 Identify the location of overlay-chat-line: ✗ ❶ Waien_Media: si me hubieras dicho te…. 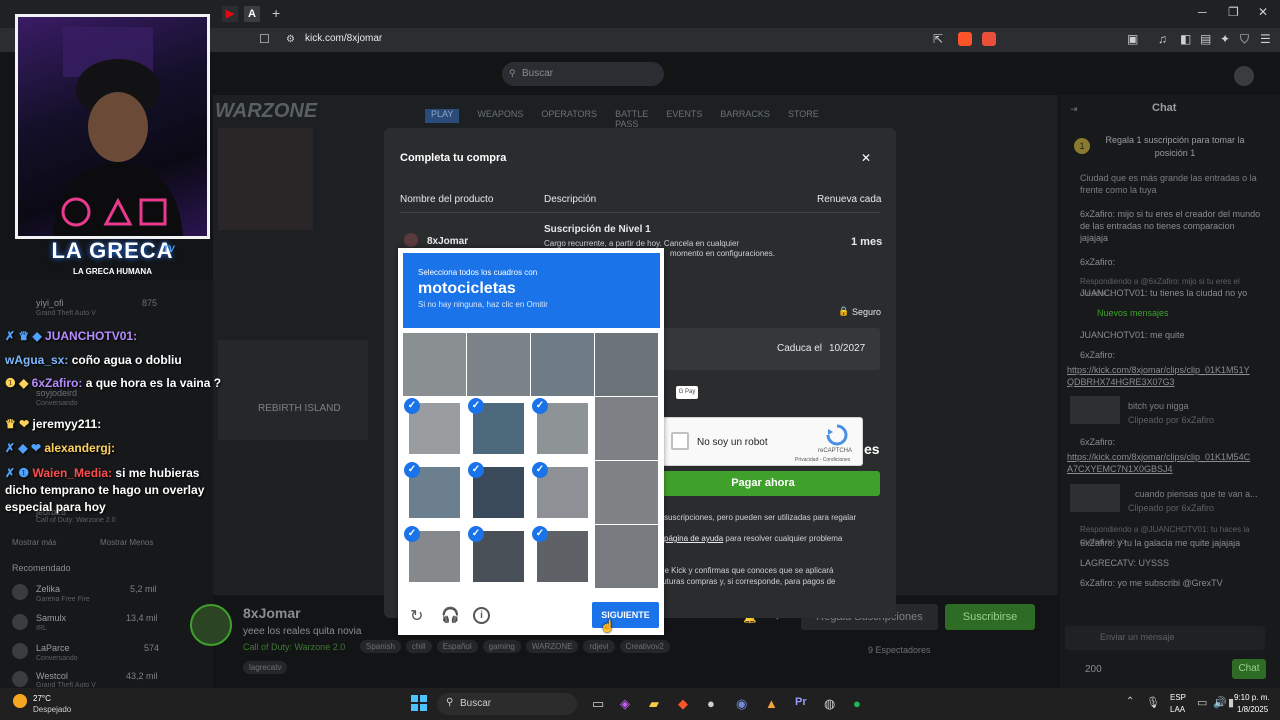
(105, 490).